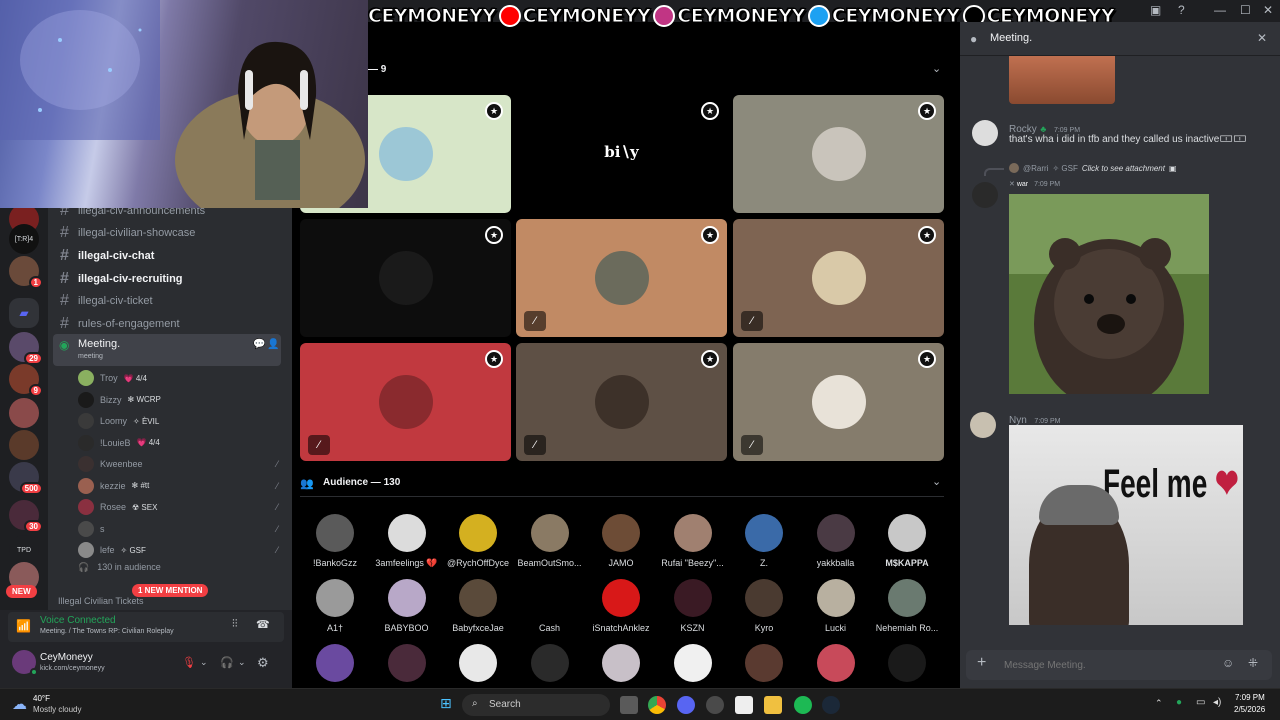 The width and height of the screenshot is (1280, 720). Describe the element at coordinates (1159, 703) in the screenshot. I see `tray-chevron-icon: ⌃` at that location.